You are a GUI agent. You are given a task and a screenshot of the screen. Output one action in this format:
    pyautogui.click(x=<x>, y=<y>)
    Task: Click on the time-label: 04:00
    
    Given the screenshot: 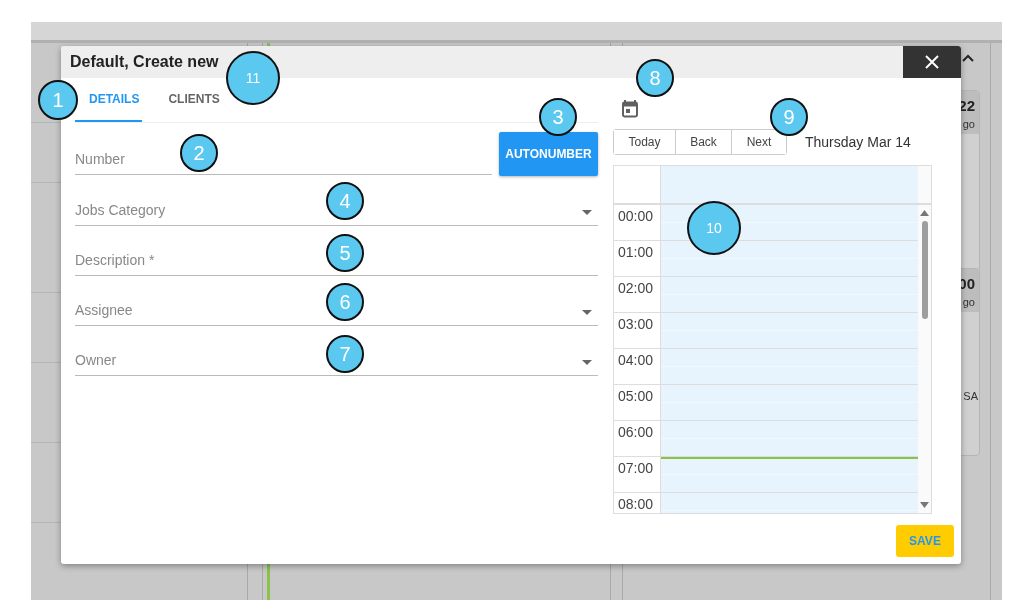 What is the action you would take?
    pyautogui.click(x=637, y=366)
    